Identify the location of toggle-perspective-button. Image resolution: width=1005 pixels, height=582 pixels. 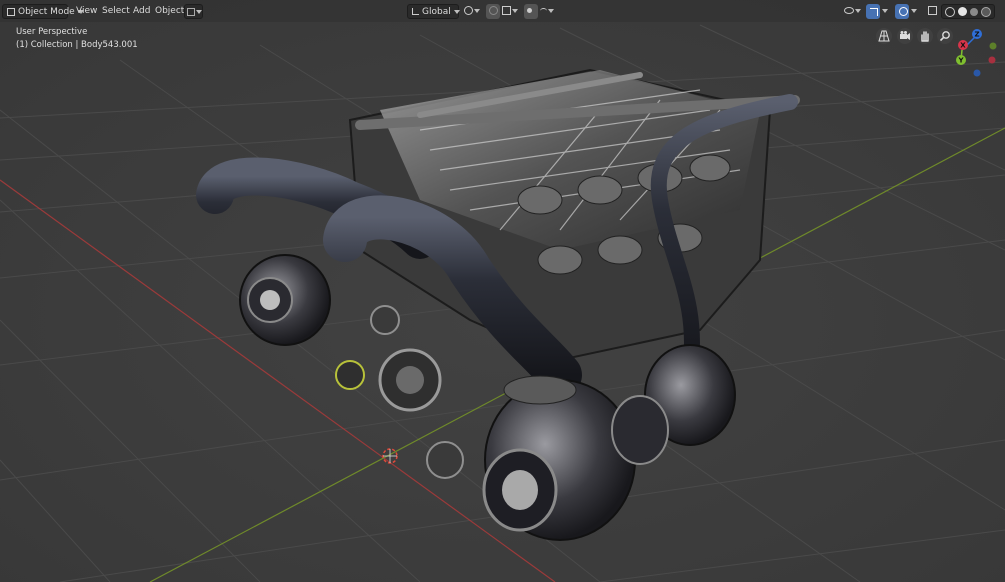
(884, 36).